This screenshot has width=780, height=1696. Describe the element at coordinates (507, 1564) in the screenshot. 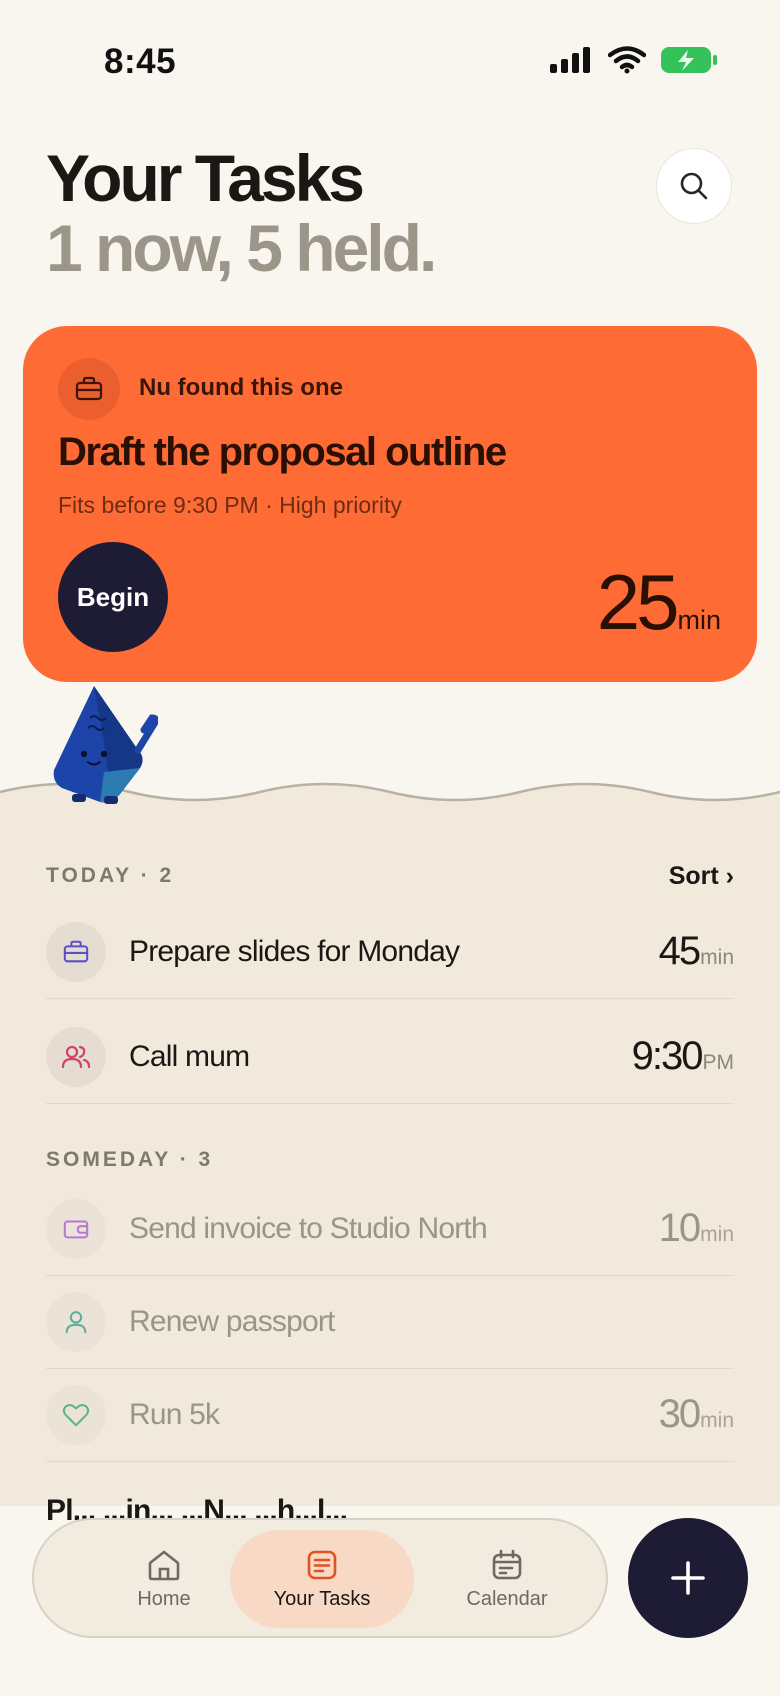

I see `calendar-icon` at that location.